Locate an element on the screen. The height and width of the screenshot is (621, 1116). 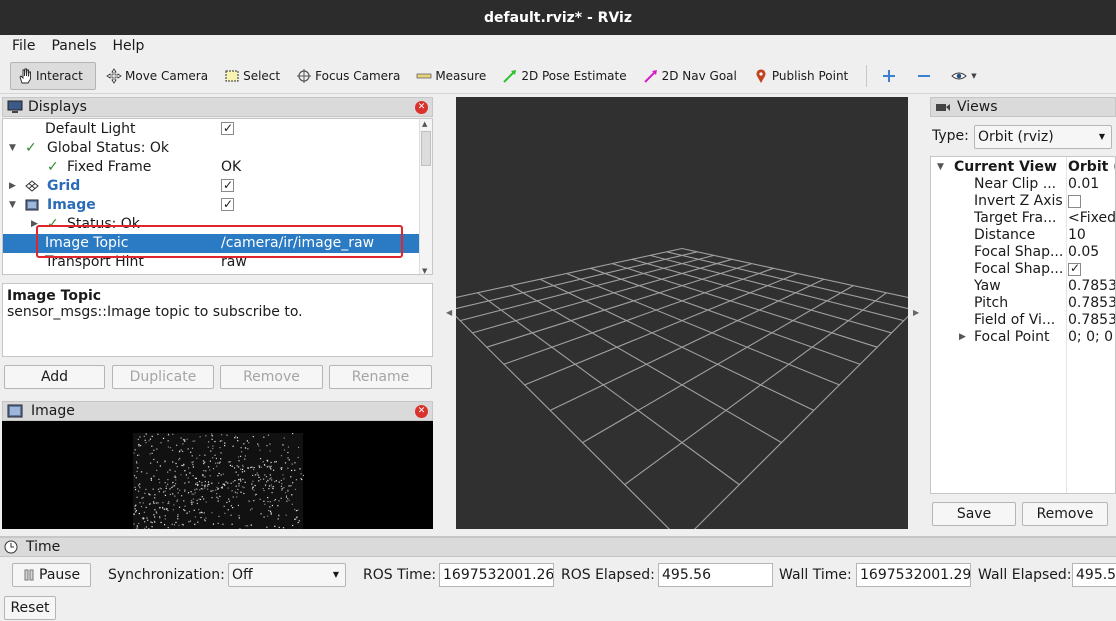
grid-checkbox is located at coordinates (227, 185).